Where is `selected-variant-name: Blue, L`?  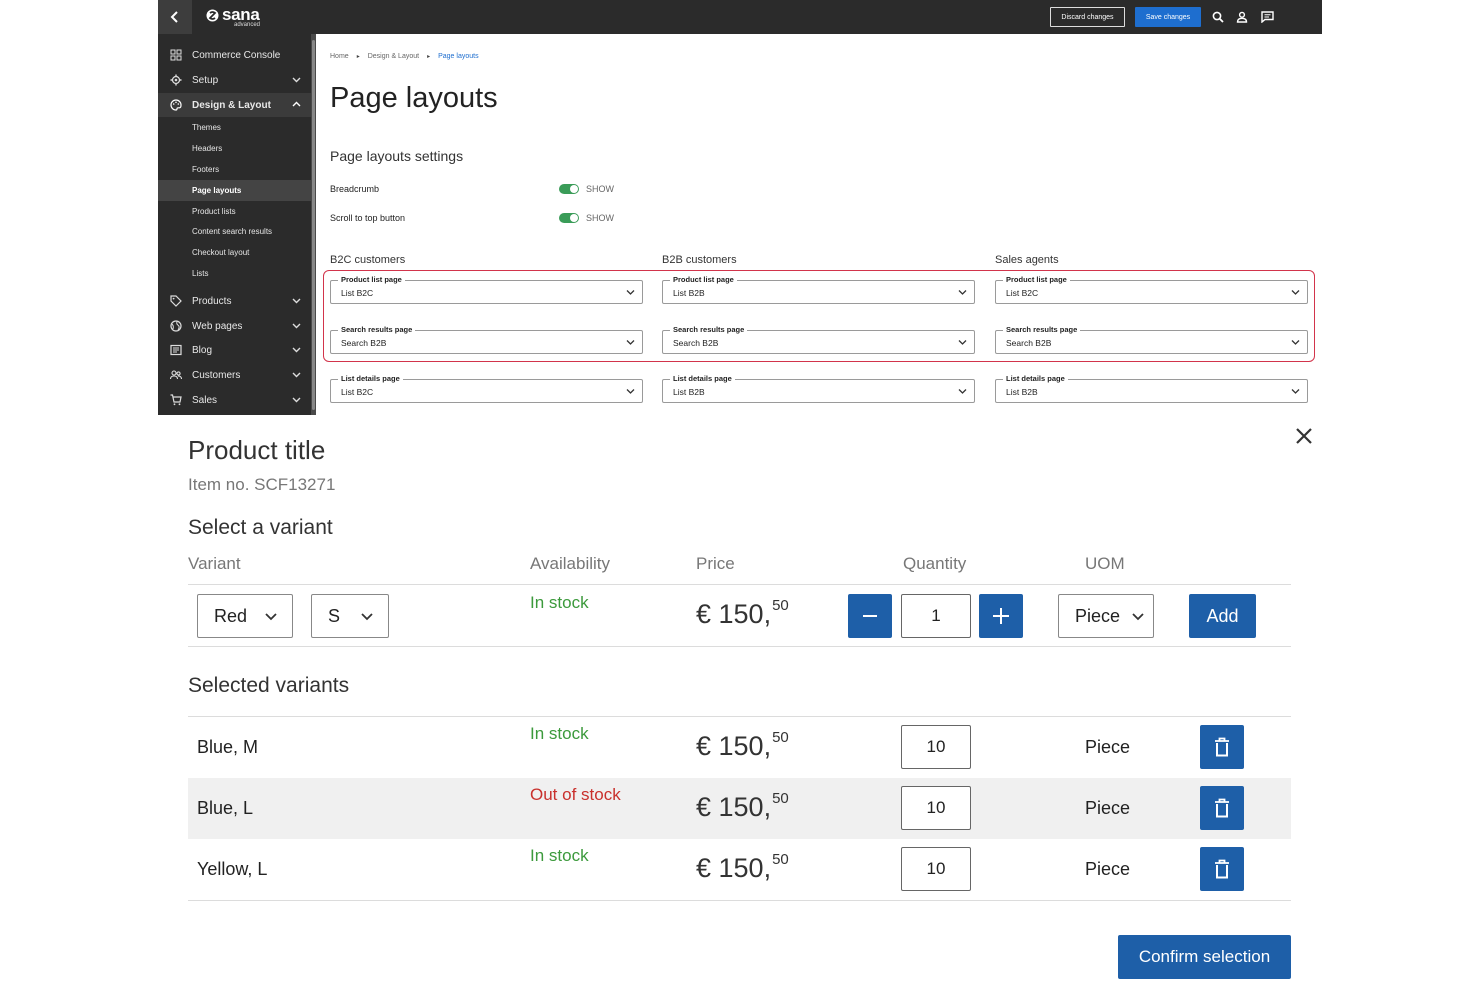 selected-variant-name: Blue, L is located at coordinates (225, 808).